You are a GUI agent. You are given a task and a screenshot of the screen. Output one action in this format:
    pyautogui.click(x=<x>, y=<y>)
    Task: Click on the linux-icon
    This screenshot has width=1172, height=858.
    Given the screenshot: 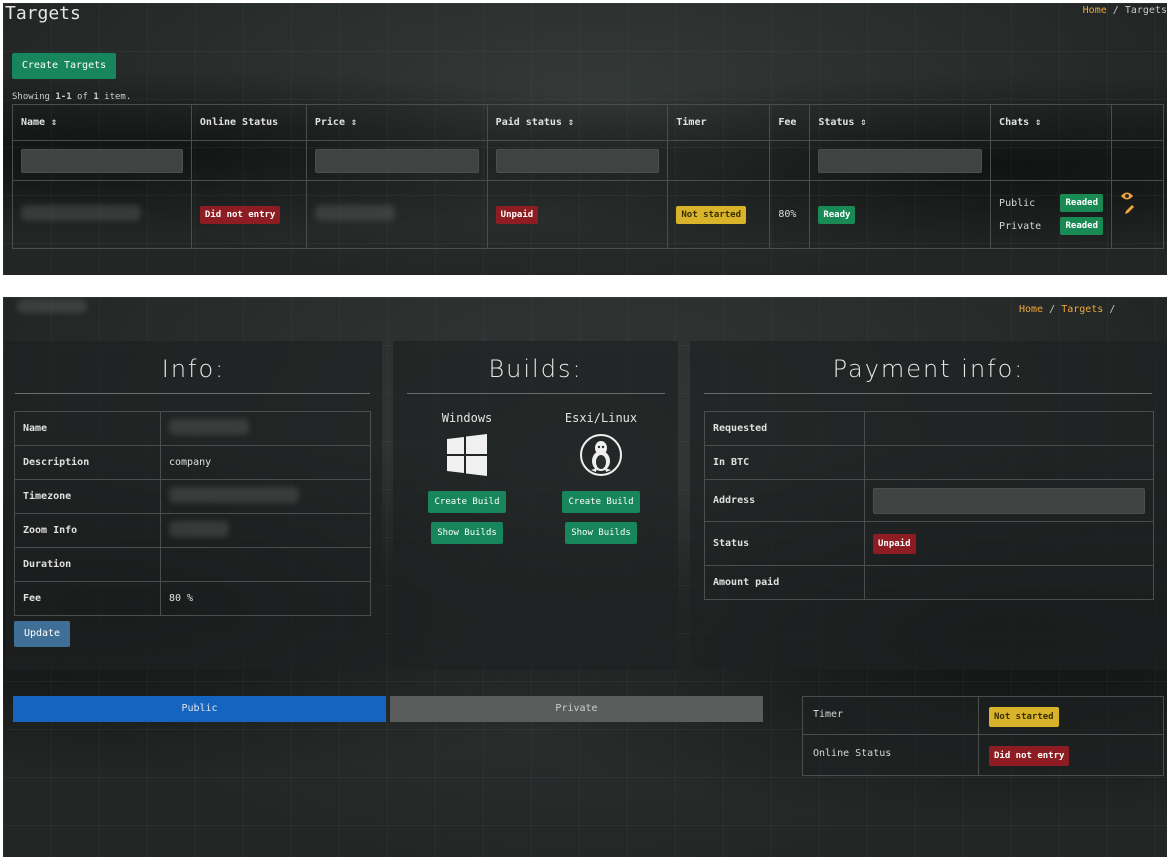 What is the action you would take?
    pyautogui.click(x=601, y=455)
    